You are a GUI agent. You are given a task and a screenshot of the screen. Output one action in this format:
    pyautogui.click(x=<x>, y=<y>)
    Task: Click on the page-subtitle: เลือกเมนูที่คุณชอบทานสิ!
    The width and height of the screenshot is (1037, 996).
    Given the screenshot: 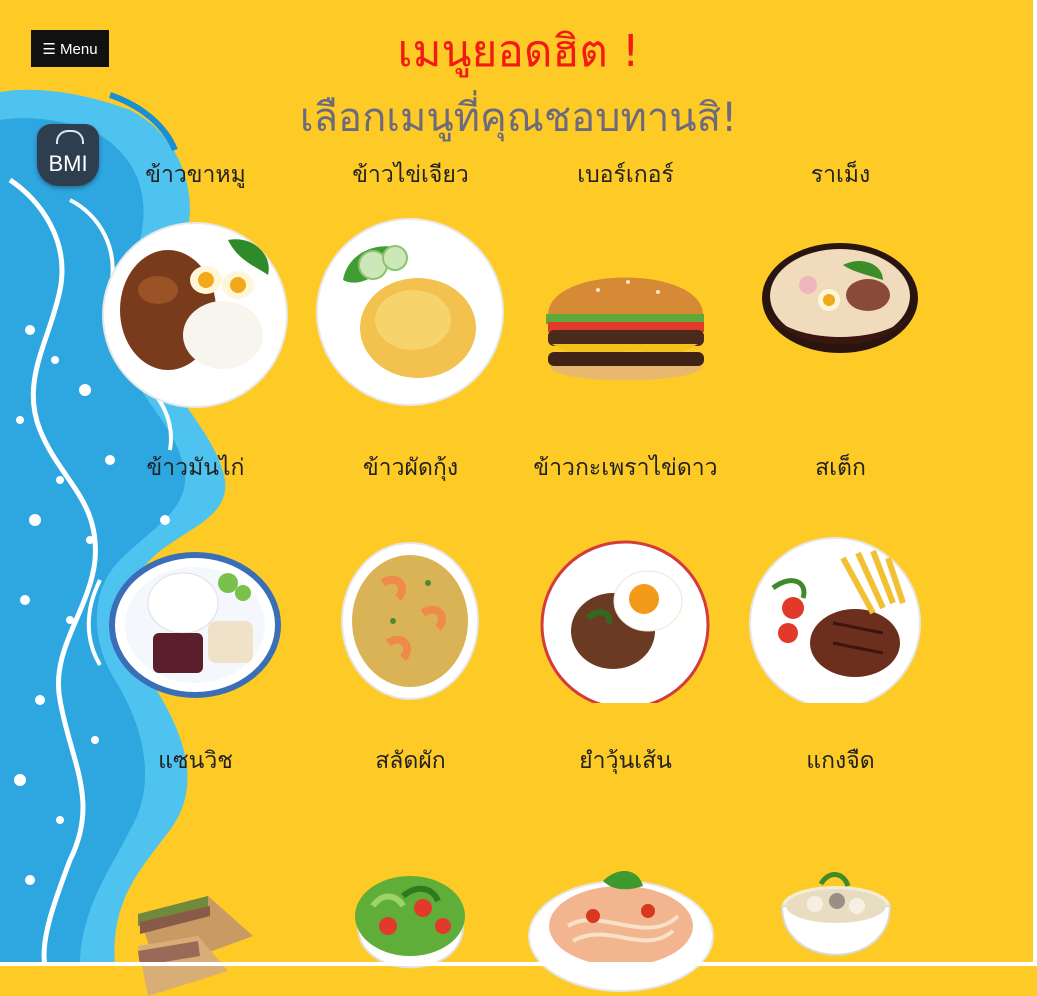 What is the action you would take?
    pyautogui.click(x=518, y=118)
    